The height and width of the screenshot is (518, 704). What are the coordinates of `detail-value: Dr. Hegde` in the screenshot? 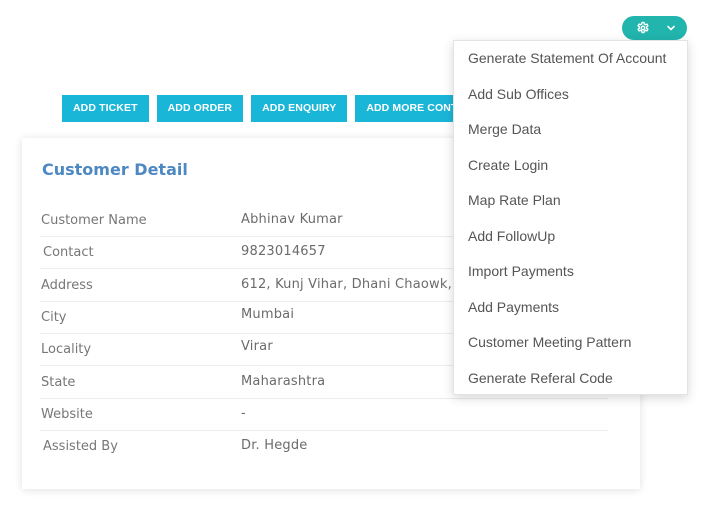 It's located at (274, 445).